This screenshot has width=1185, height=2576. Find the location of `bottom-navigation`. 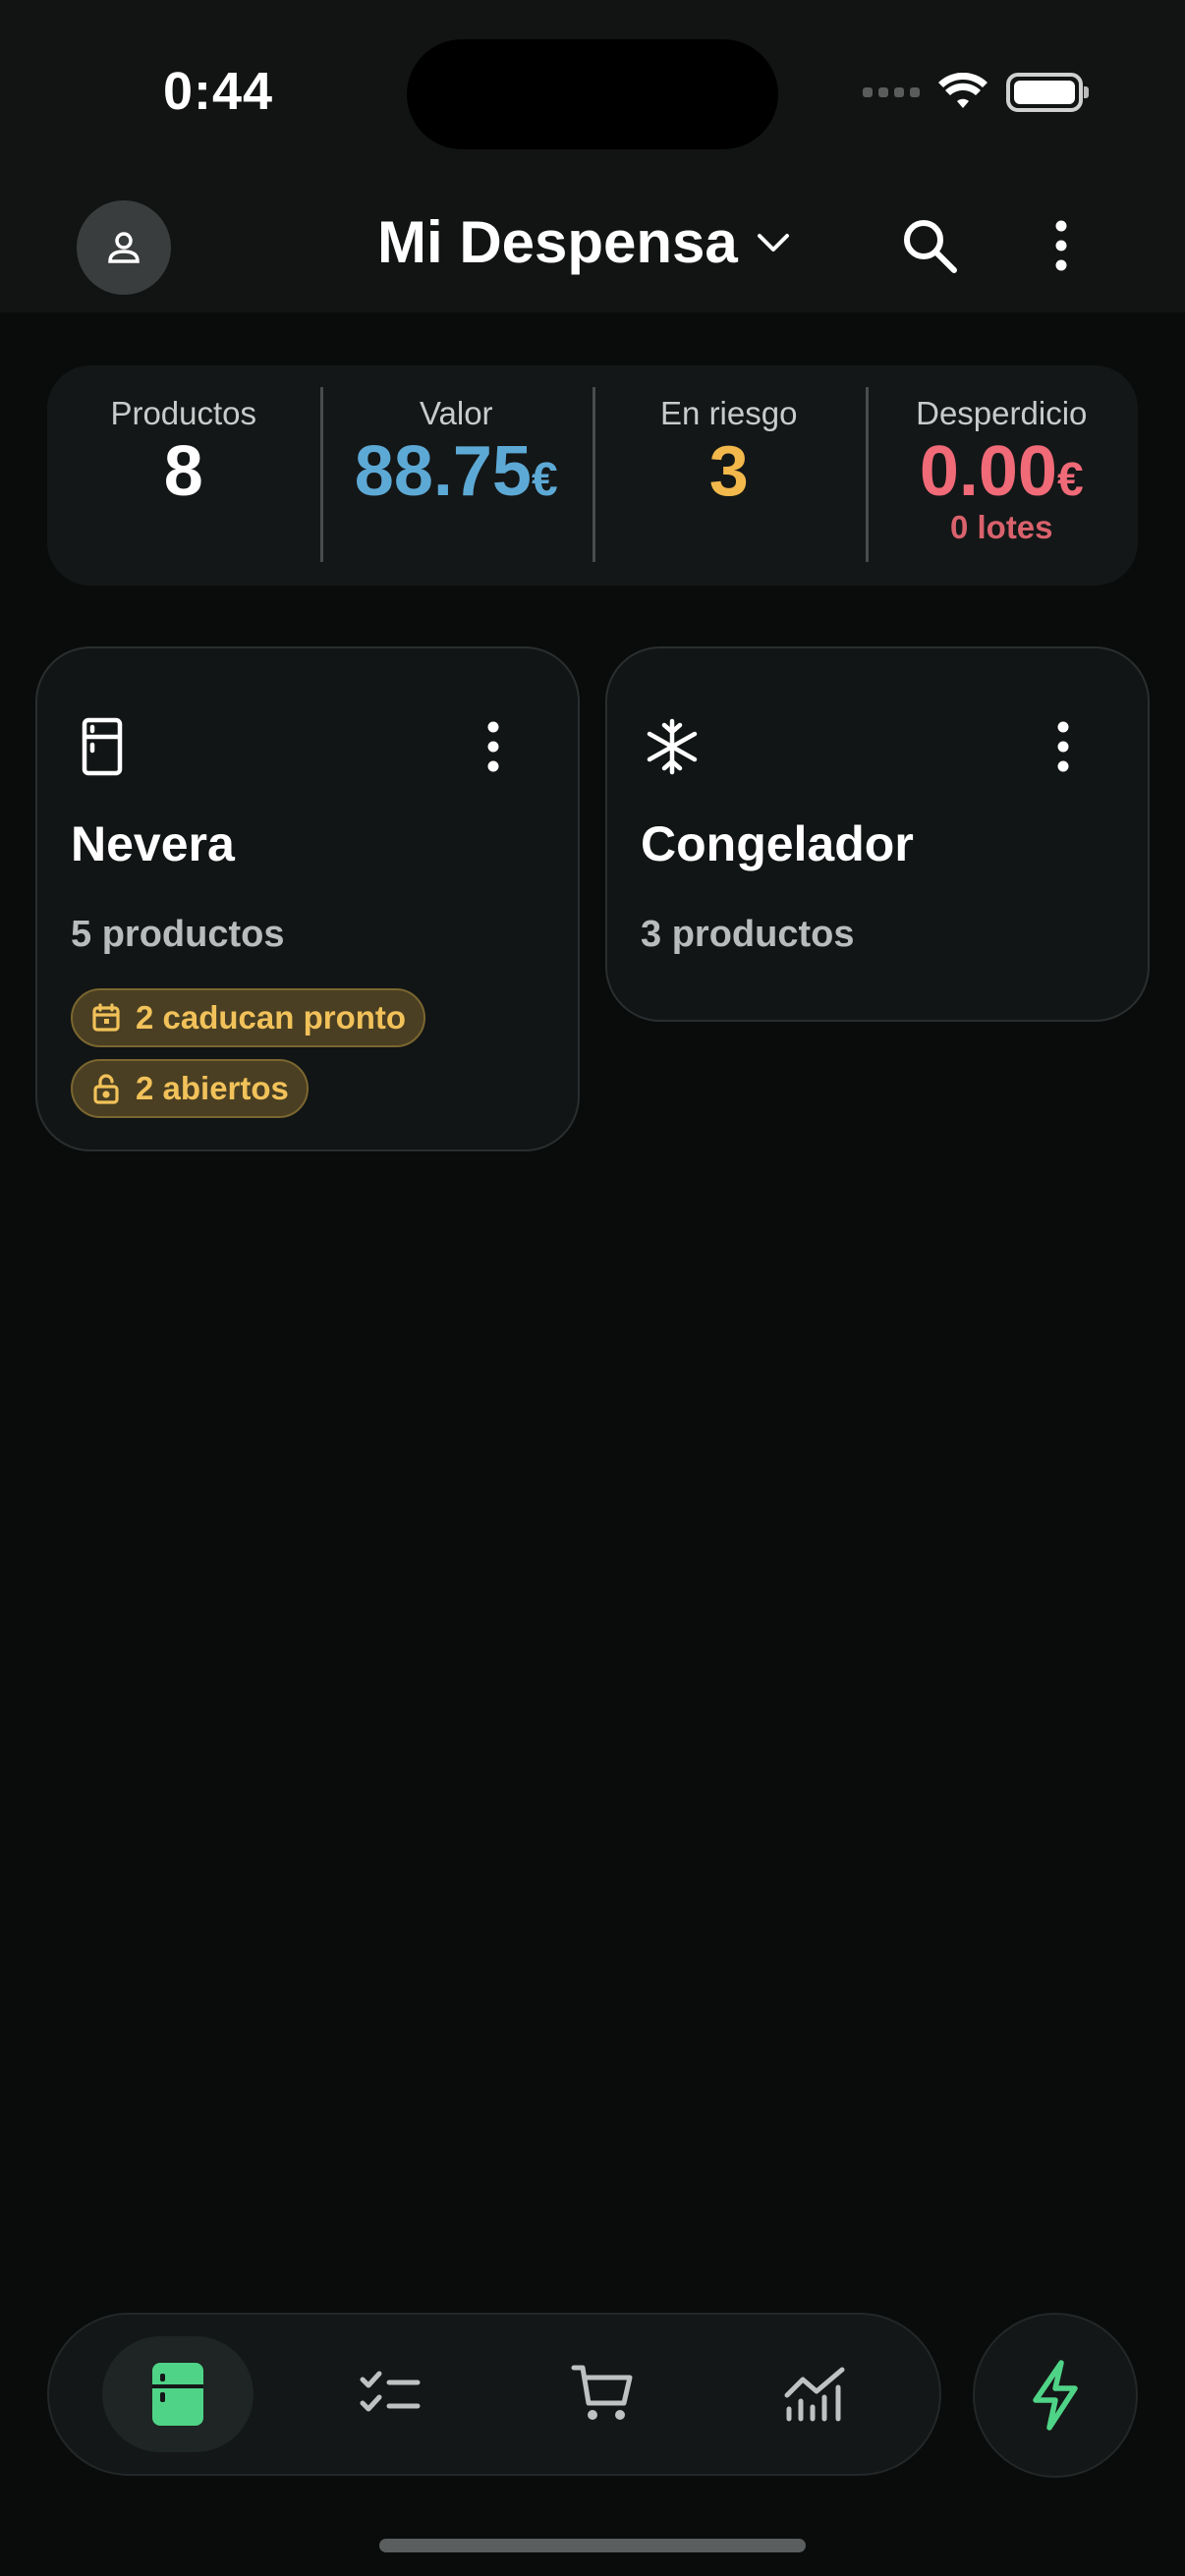

bottom-navigation is located at coordinates (494, 2394).